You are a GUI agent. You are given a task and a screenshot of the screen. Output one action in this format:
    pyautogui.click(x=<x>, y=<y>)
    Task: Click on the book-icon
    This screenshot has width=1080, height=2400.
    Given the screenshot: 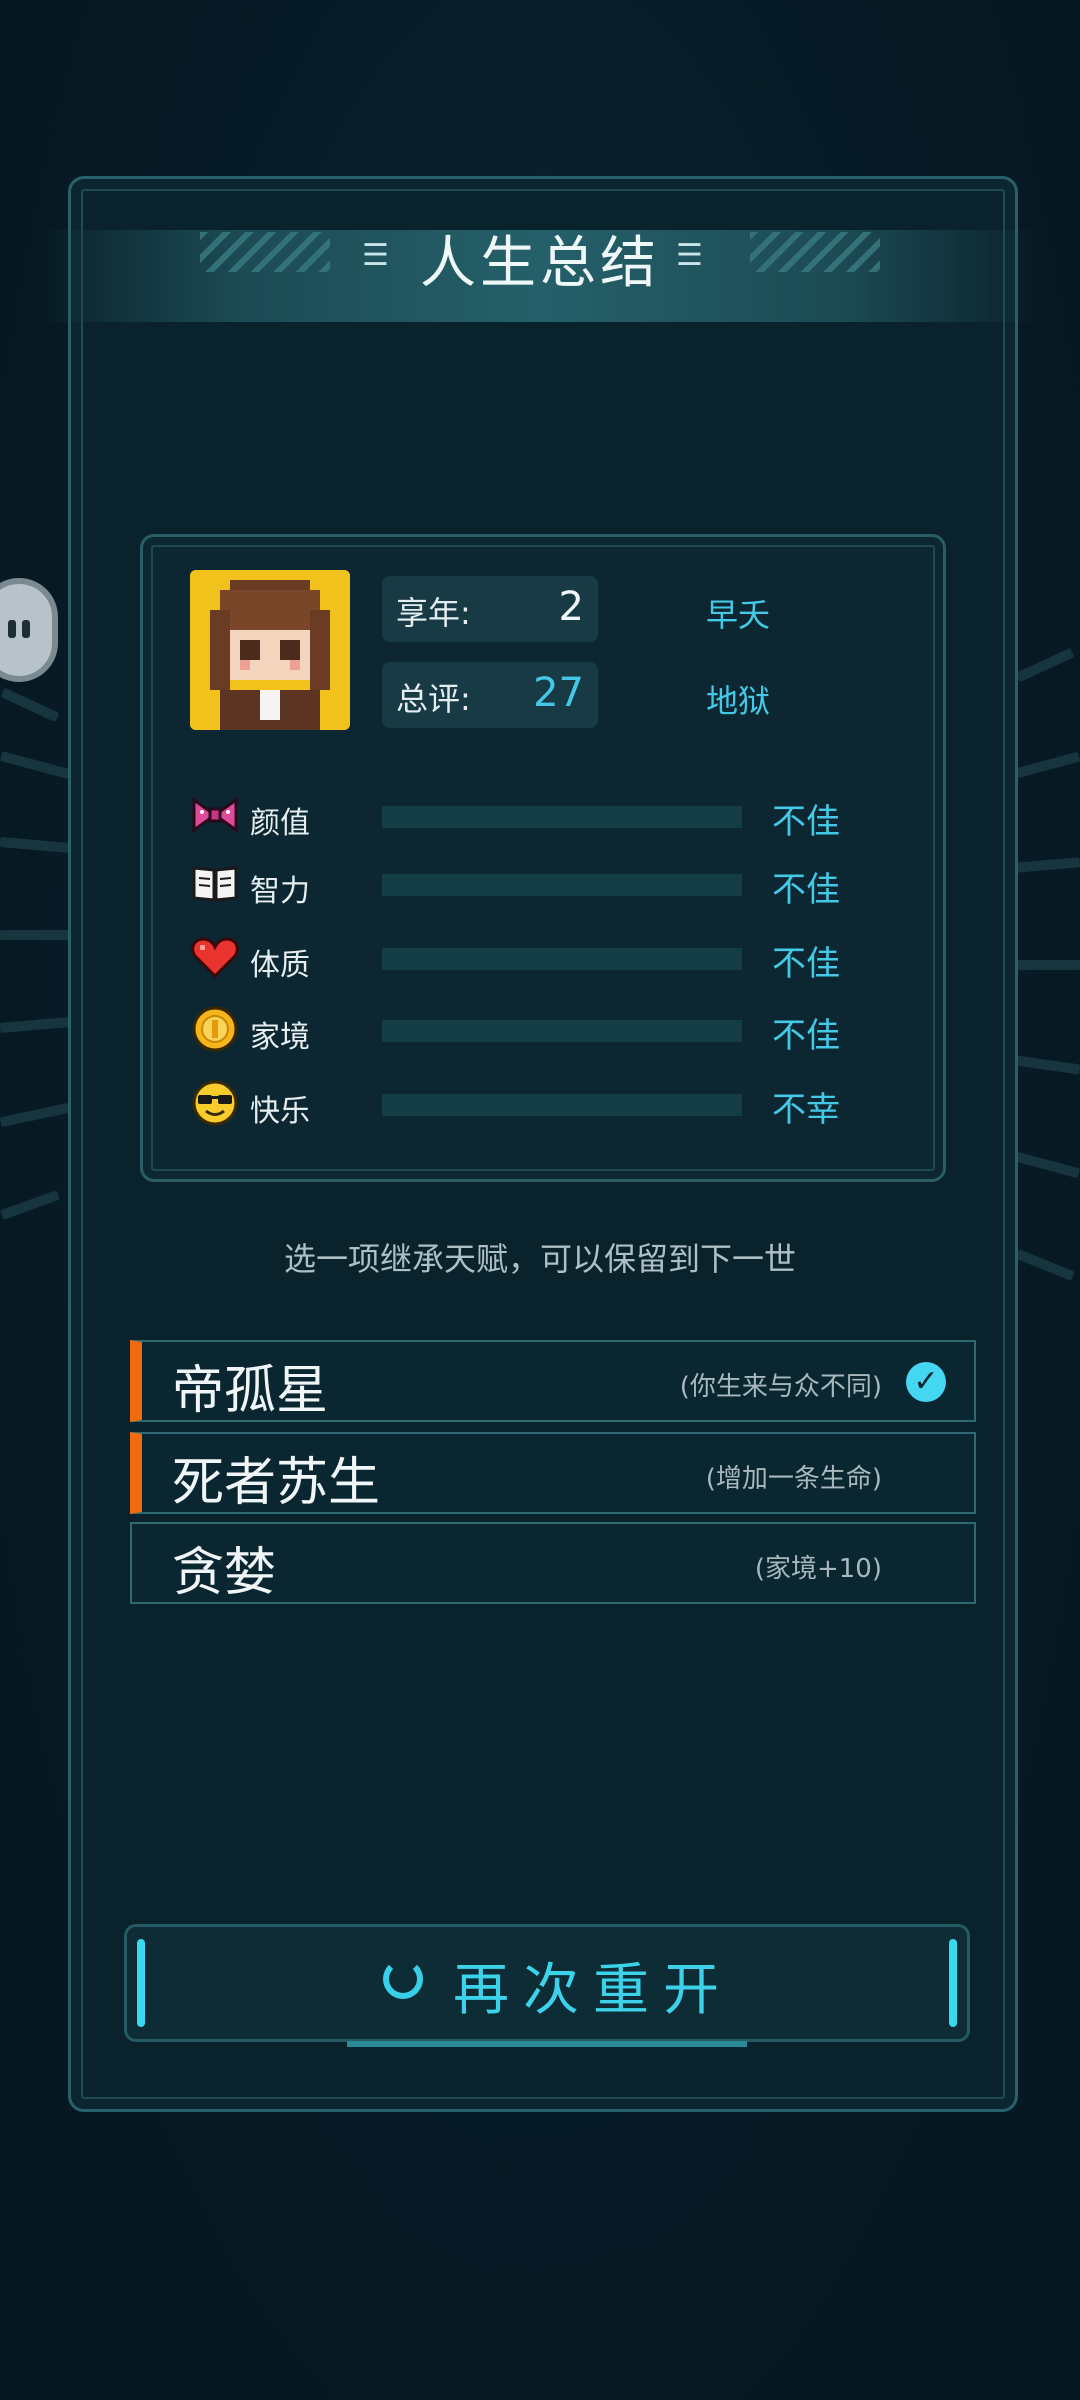 What is the action you would take?
    pyautogui.click(x=215, y=883)
    